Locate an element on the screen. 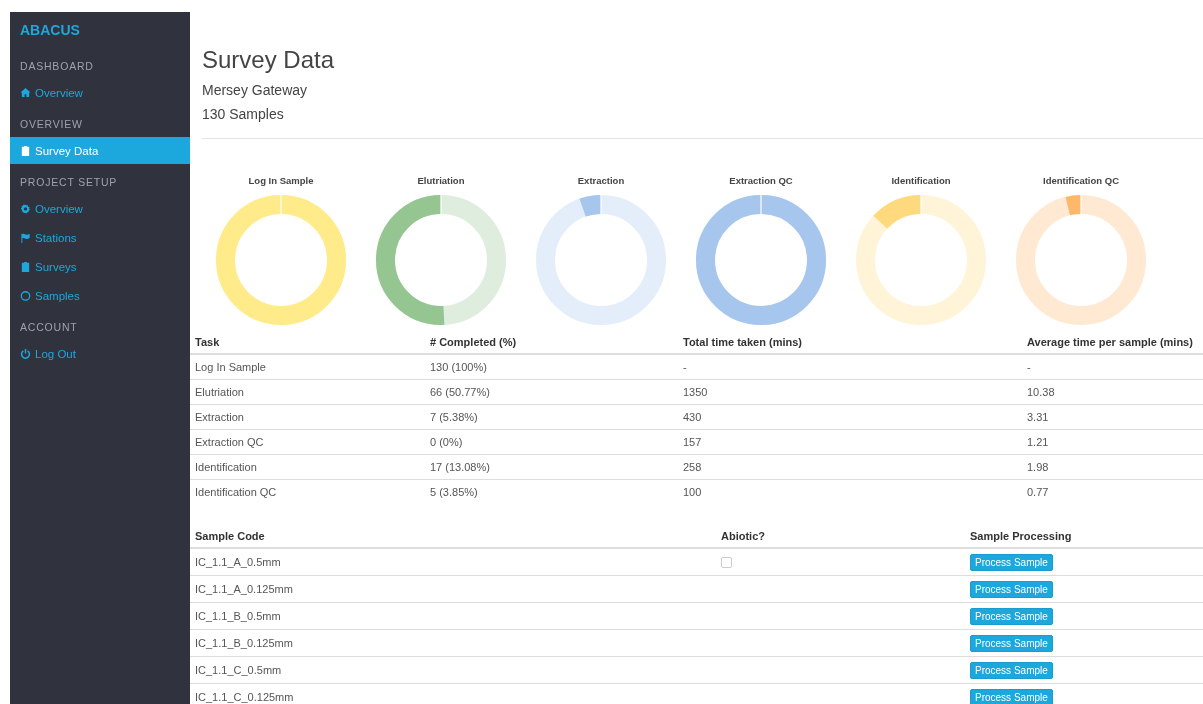 The height and width of the screenshot is (704, 1203). table-cell: 66 (50.77%) is located at coordinates (551, 392).